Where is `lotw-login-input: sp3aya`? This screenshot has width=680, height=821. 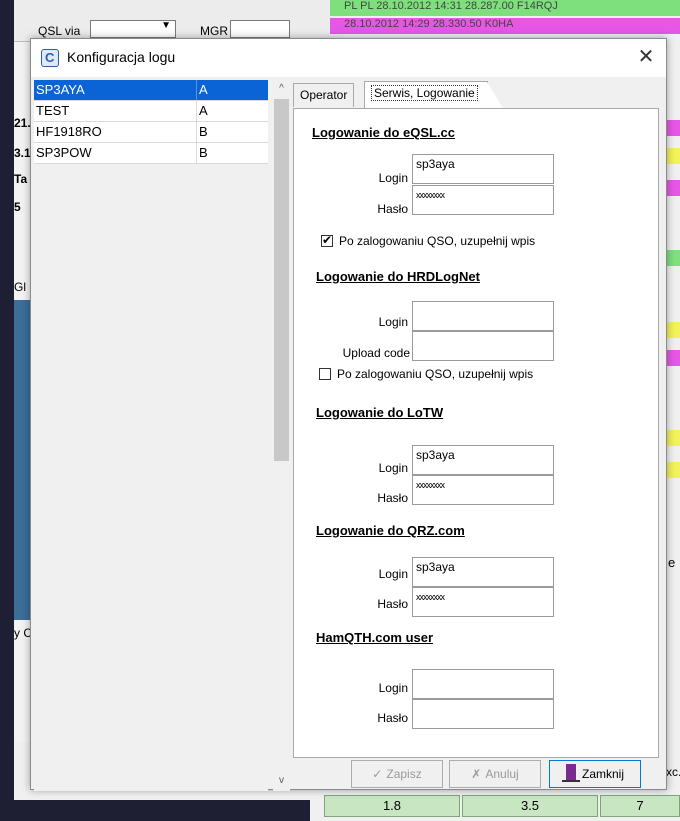 lotw-login-input: sp3aya is located at coordinates (483, 460).